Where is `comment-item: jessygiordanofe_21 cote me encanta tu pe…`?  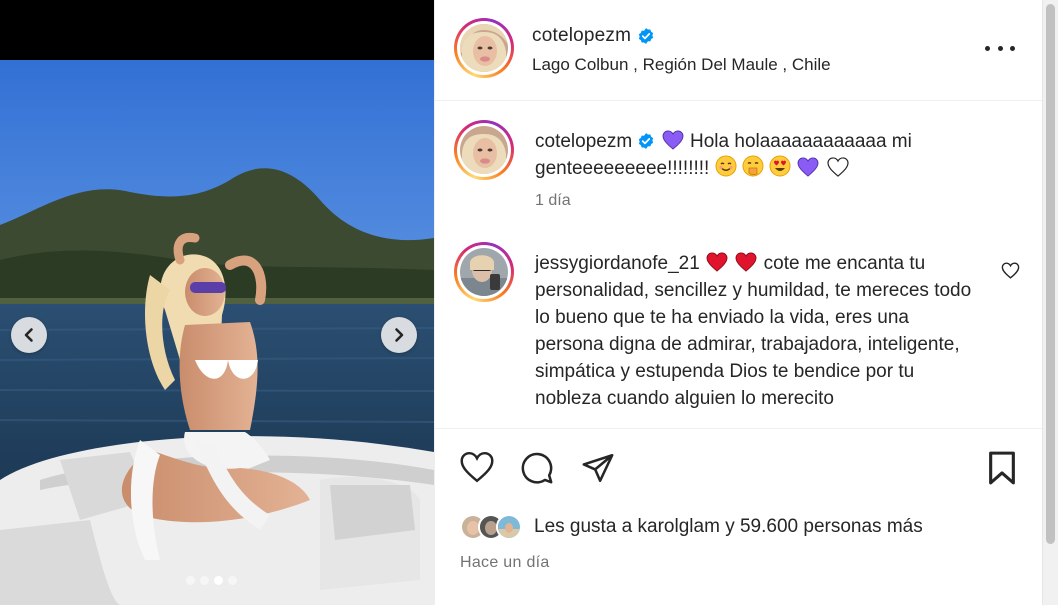 comment-item: jessygiordanofe_21 cote me encanta tu pe… is located at coordinates (757, 331).